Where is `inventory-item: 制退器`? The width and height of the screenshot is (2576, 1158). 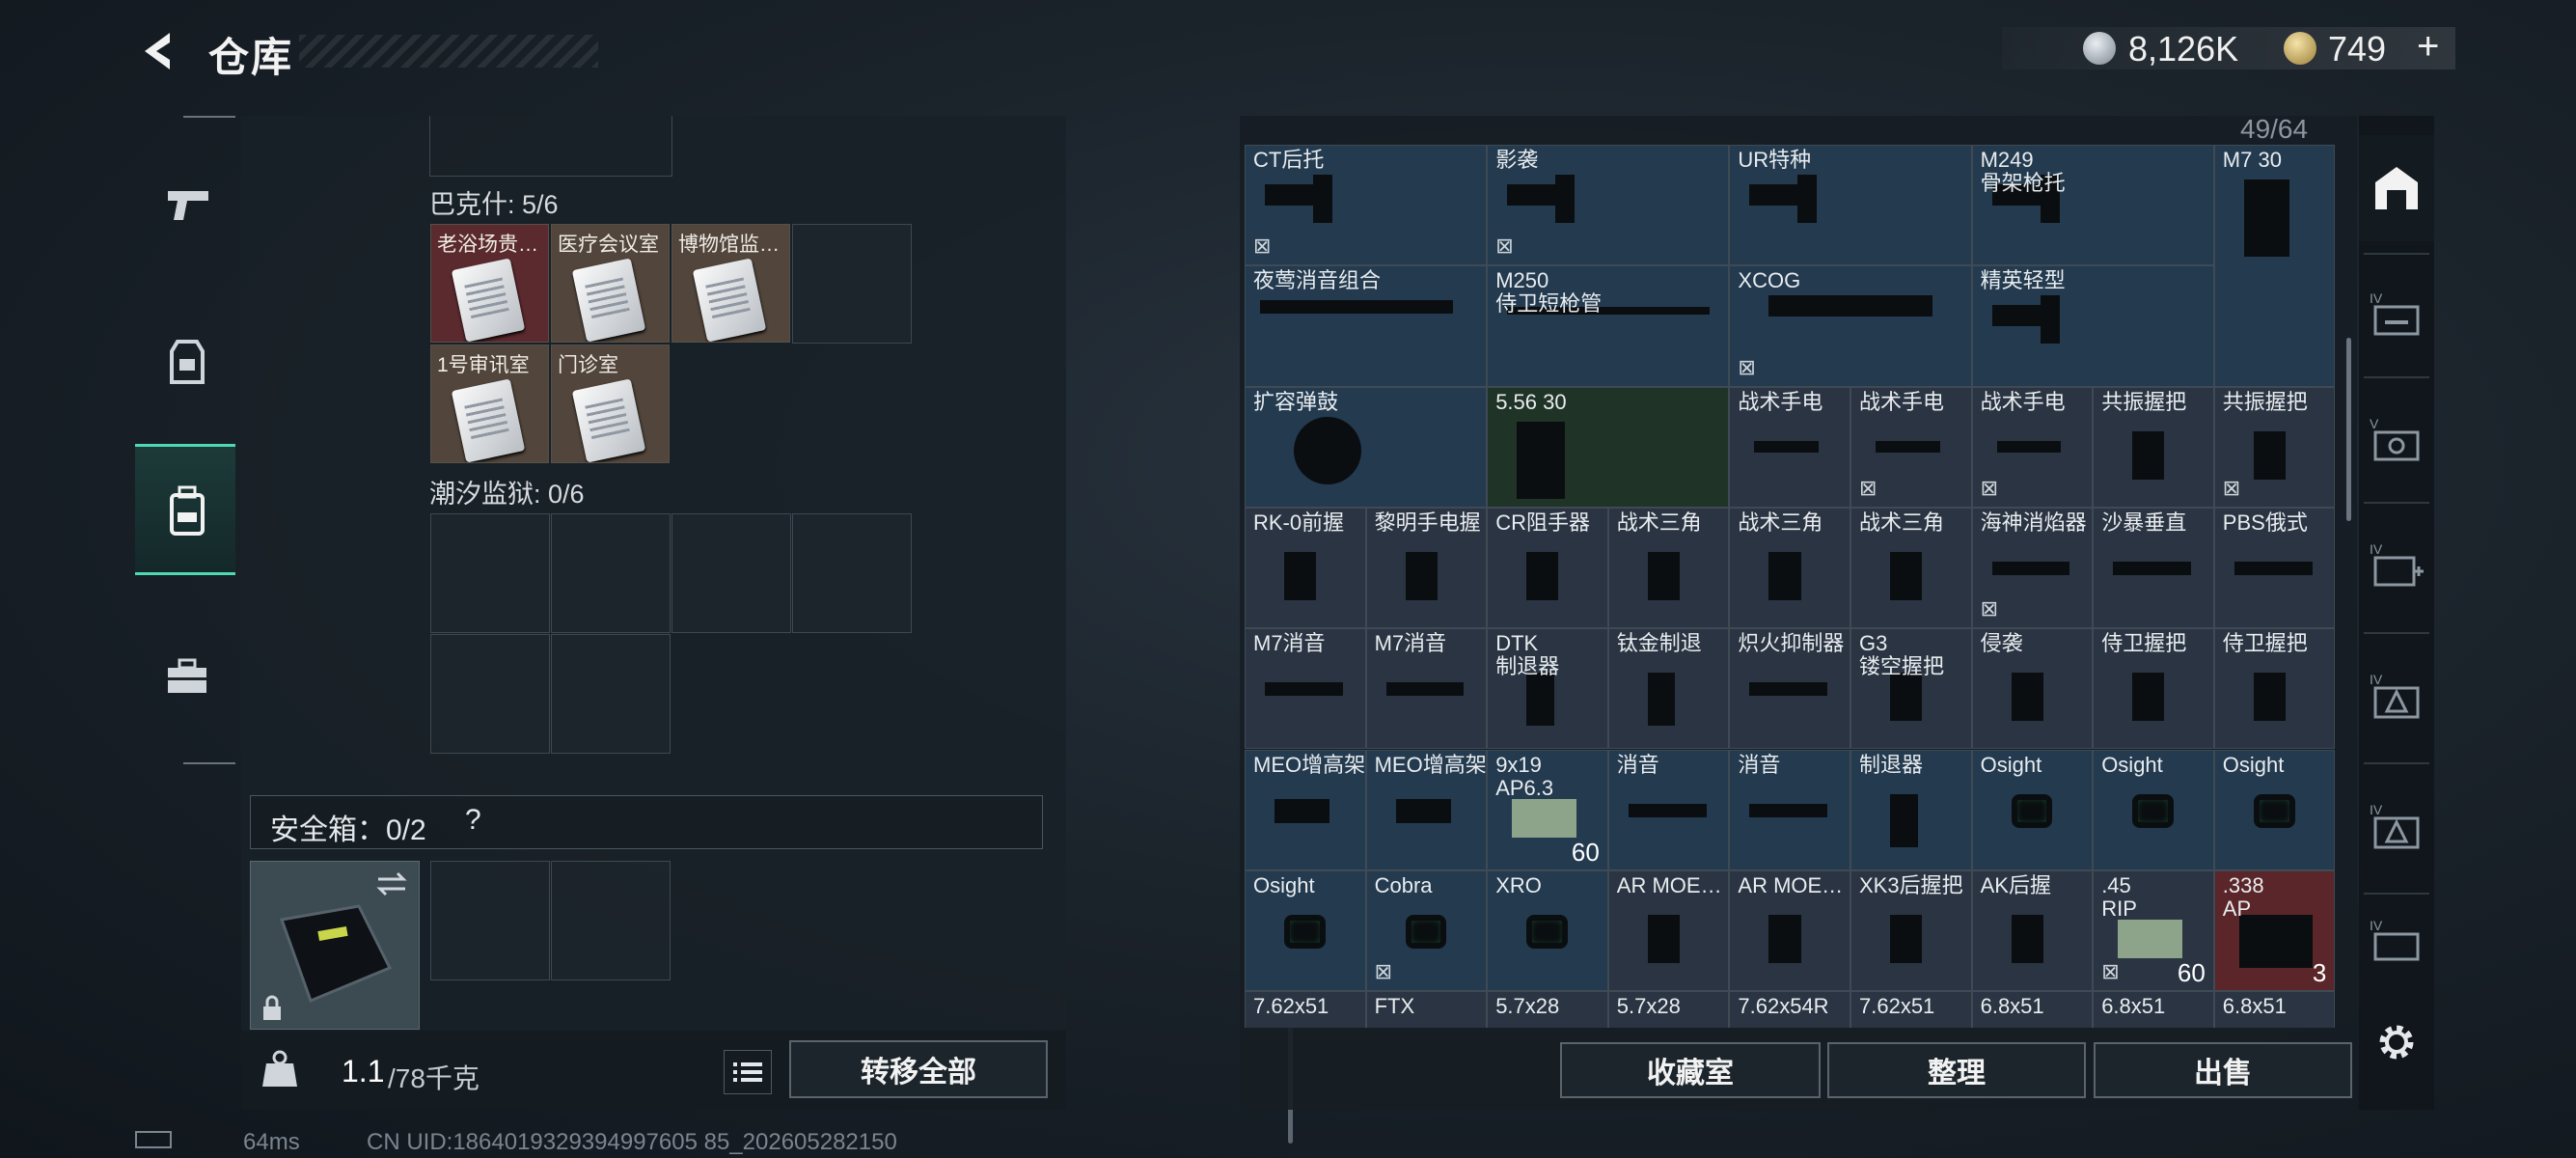 inventory-item: 制退器 is located at coordinates (1911, 809).